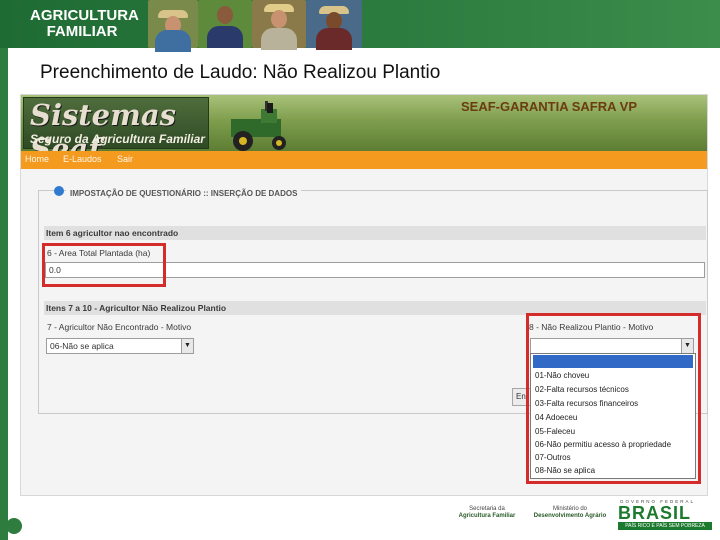 This screenshot has width=720, height=540. Describe the element at coordinates (84, 15) in the screenshot. I see `banner-title-line1: AGRICULTURA` at that location.